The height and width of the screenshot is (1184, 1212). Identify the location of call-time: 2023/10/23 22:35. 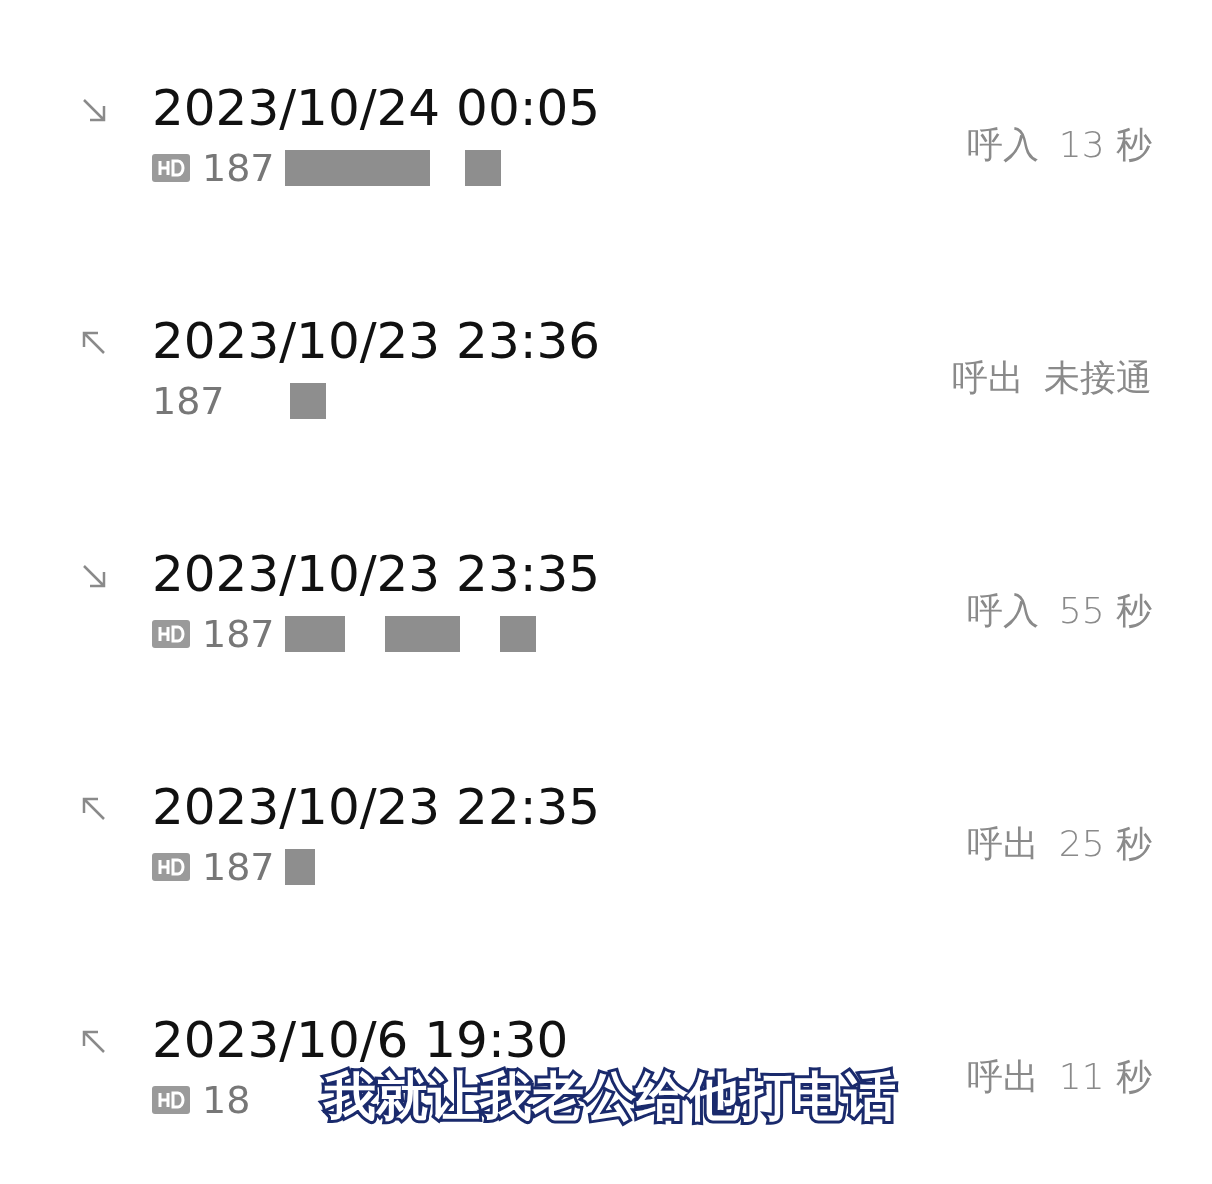
(377, 807).